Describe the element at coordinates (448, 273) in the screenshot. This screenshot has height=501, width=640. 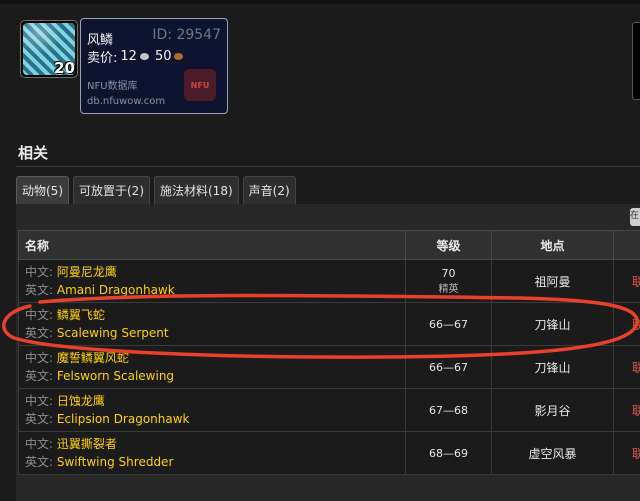
I see `level-value: 70` at that location.